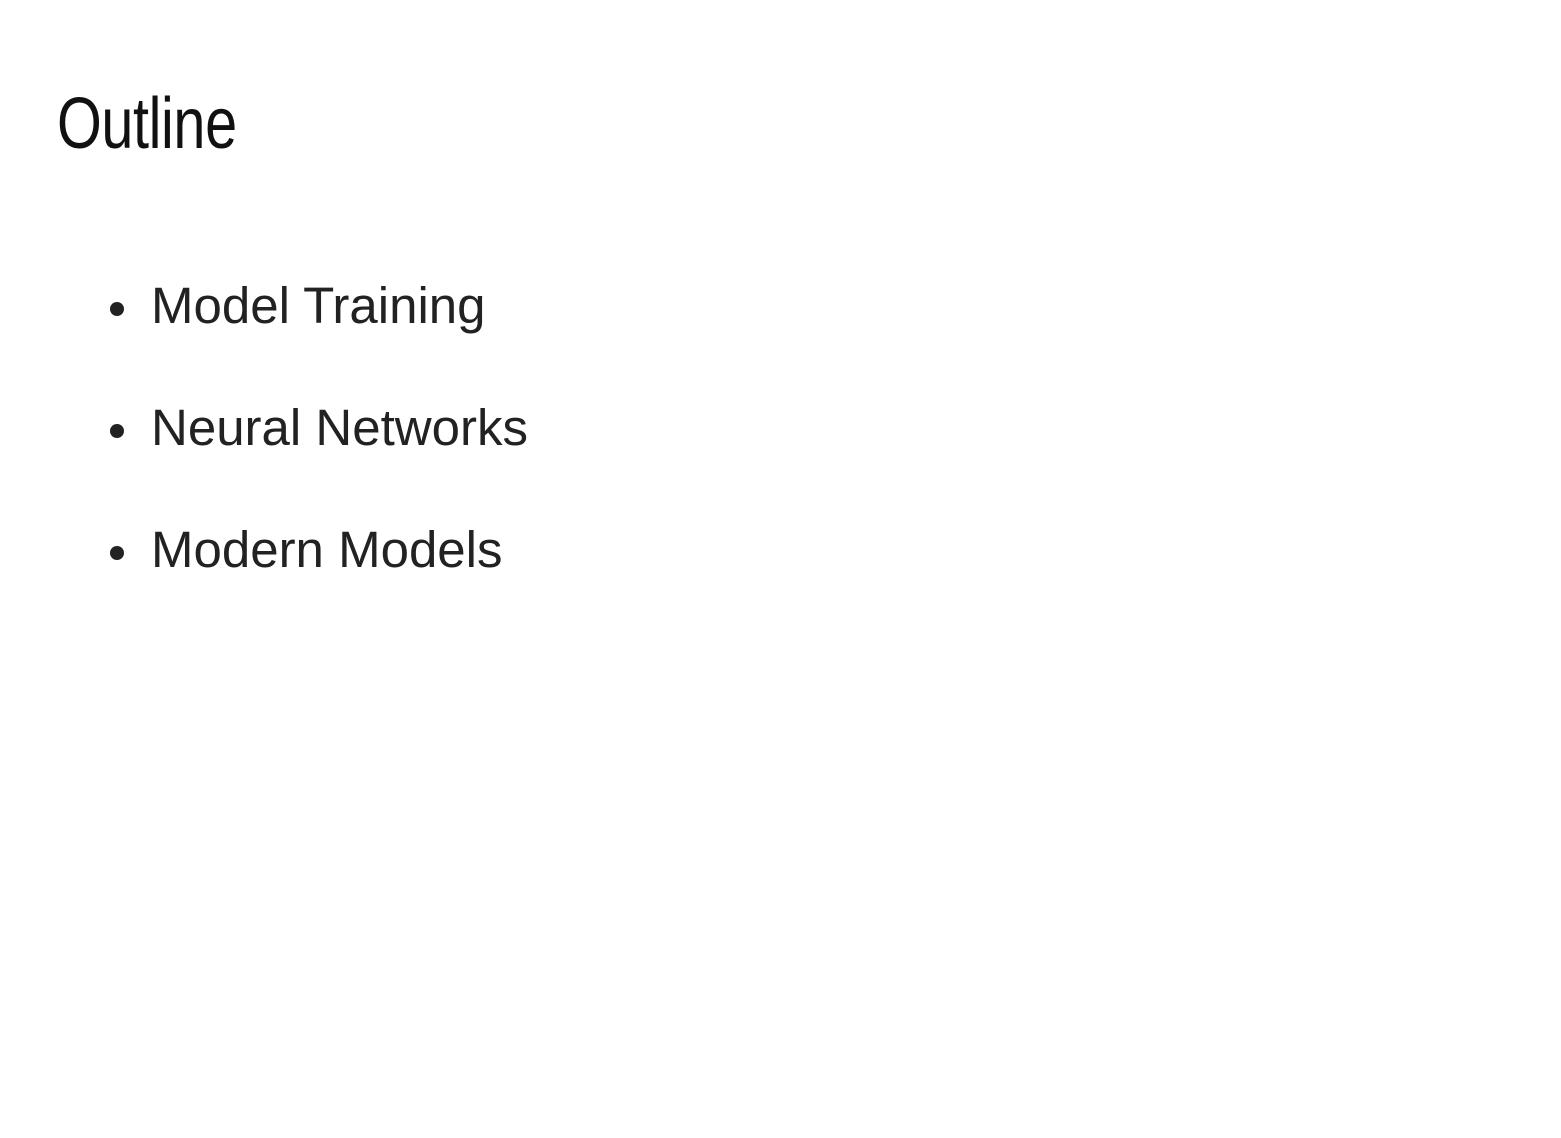  Describe the element at coordinates (147, 124) in the screenshot. I see `slide-title: Outline` at that location.